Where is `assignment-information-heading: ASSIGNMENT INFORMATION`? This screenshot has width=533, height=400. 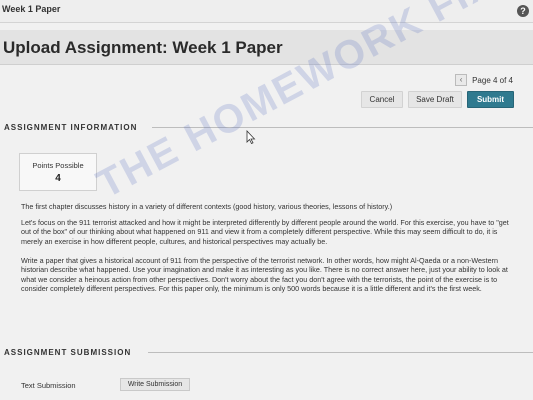 assignment-information-heading: ASSIGNMENT INFORMATION is located at coordinates (71, 127).